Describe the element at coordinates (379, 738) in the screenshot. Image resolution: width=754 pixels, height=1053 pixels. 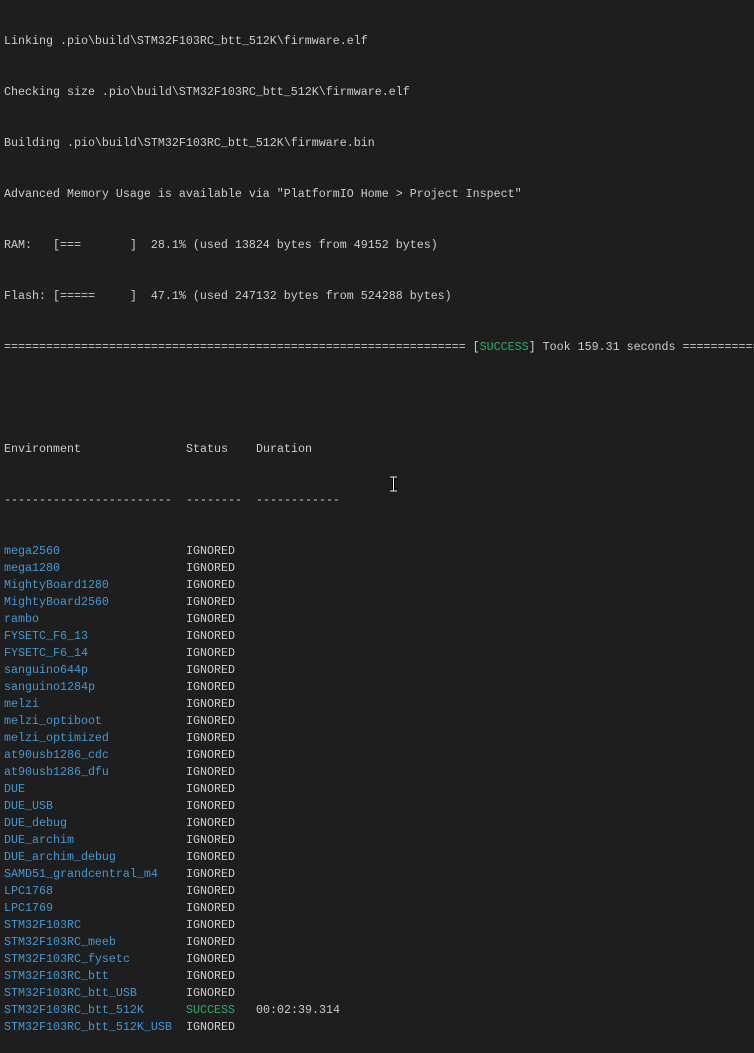
I see `table-row: melzi_optimized IGNORED` at that location.